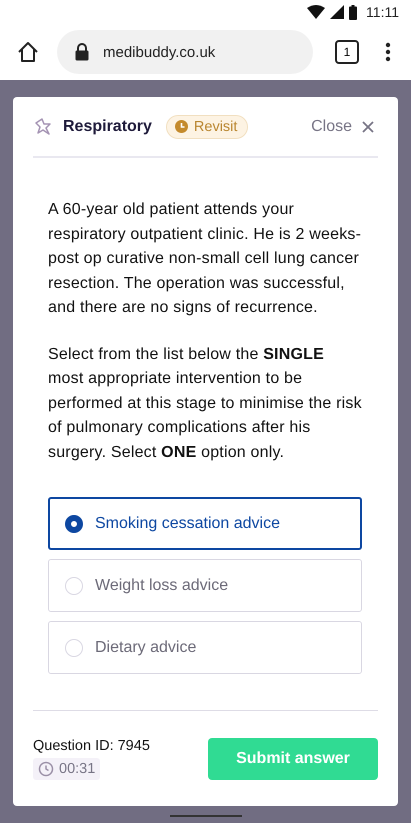 The height and width of the screenshot is (823, 411). What do you see at coordinates (91, 746) in the screenshot?
I see `question-id: Question ID: 7945` at bounding box center [91, 746].